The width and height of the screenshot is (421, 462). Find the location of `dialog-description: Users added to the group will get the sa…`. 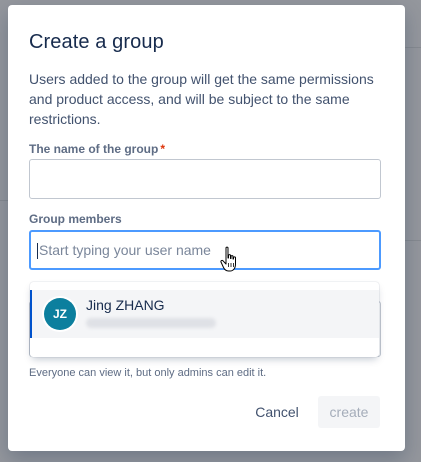

dialog-description: Users added to the group will get the sa… is located at coordinates (201, 99).